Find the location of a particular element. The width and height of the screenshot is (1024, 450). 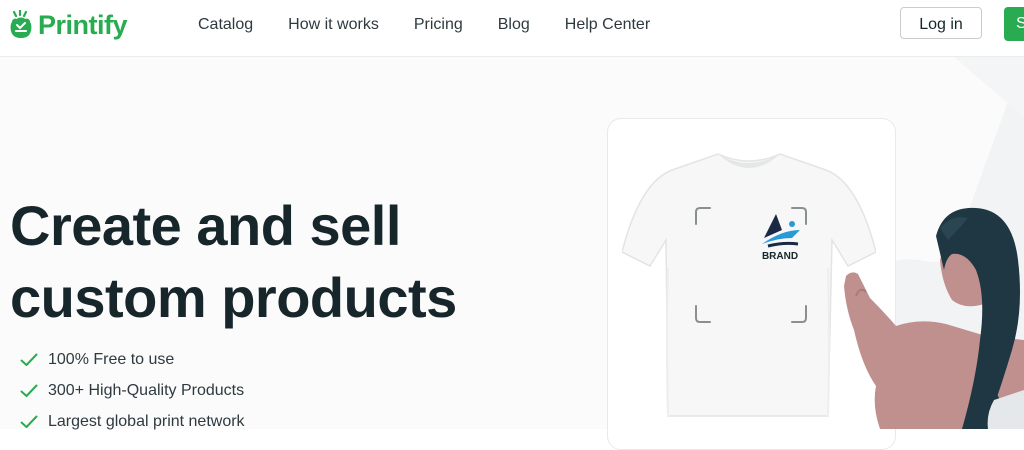

nav-pricing: Pricing is located at coordinates (438, 25).